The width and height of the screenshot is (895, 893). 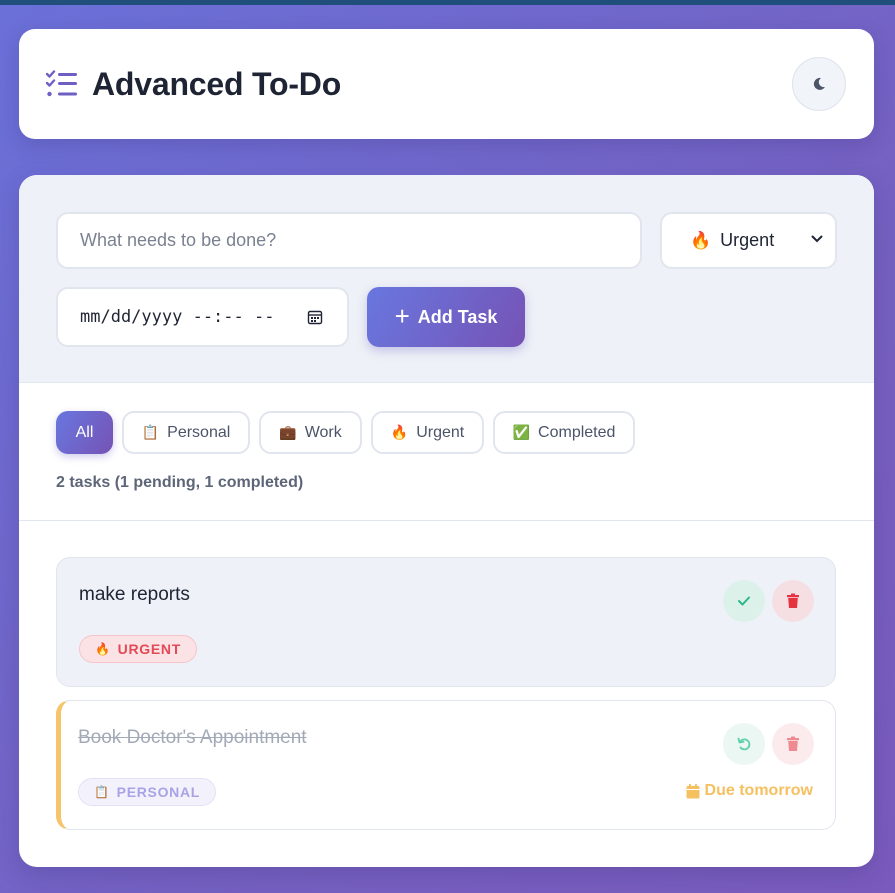 What do you see at coordinates (149, 649) in the screenshot?
I see `category-label: URGENT` at bounding box center [149, 649].